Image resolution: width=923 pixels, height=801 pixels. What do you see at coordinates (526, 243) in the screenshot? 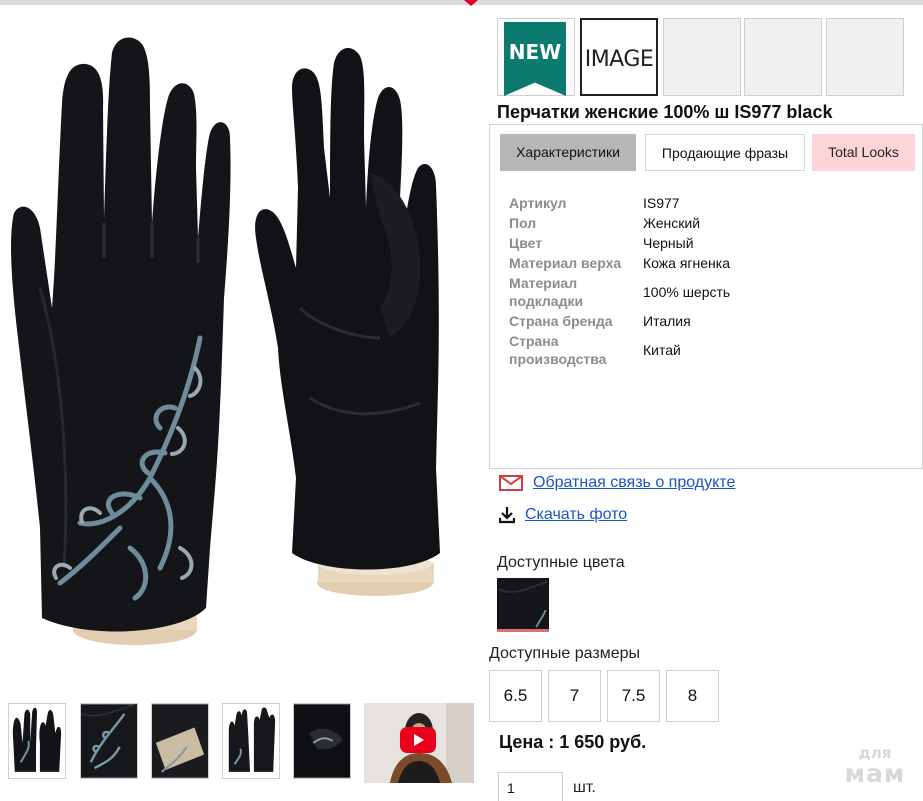
I see `spec-key: Цвет` at bounding box center [526, 243].